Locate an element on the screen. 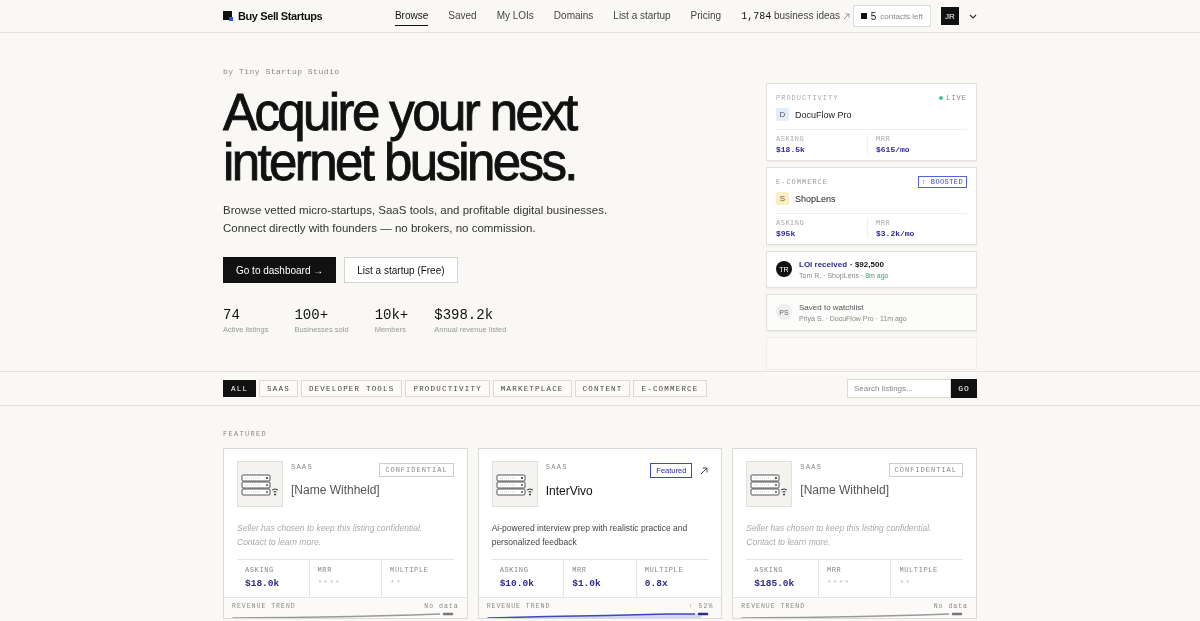 The image size is (1200, 621). metric-value: $3.2k/mo is located at coordinates (896, 233).